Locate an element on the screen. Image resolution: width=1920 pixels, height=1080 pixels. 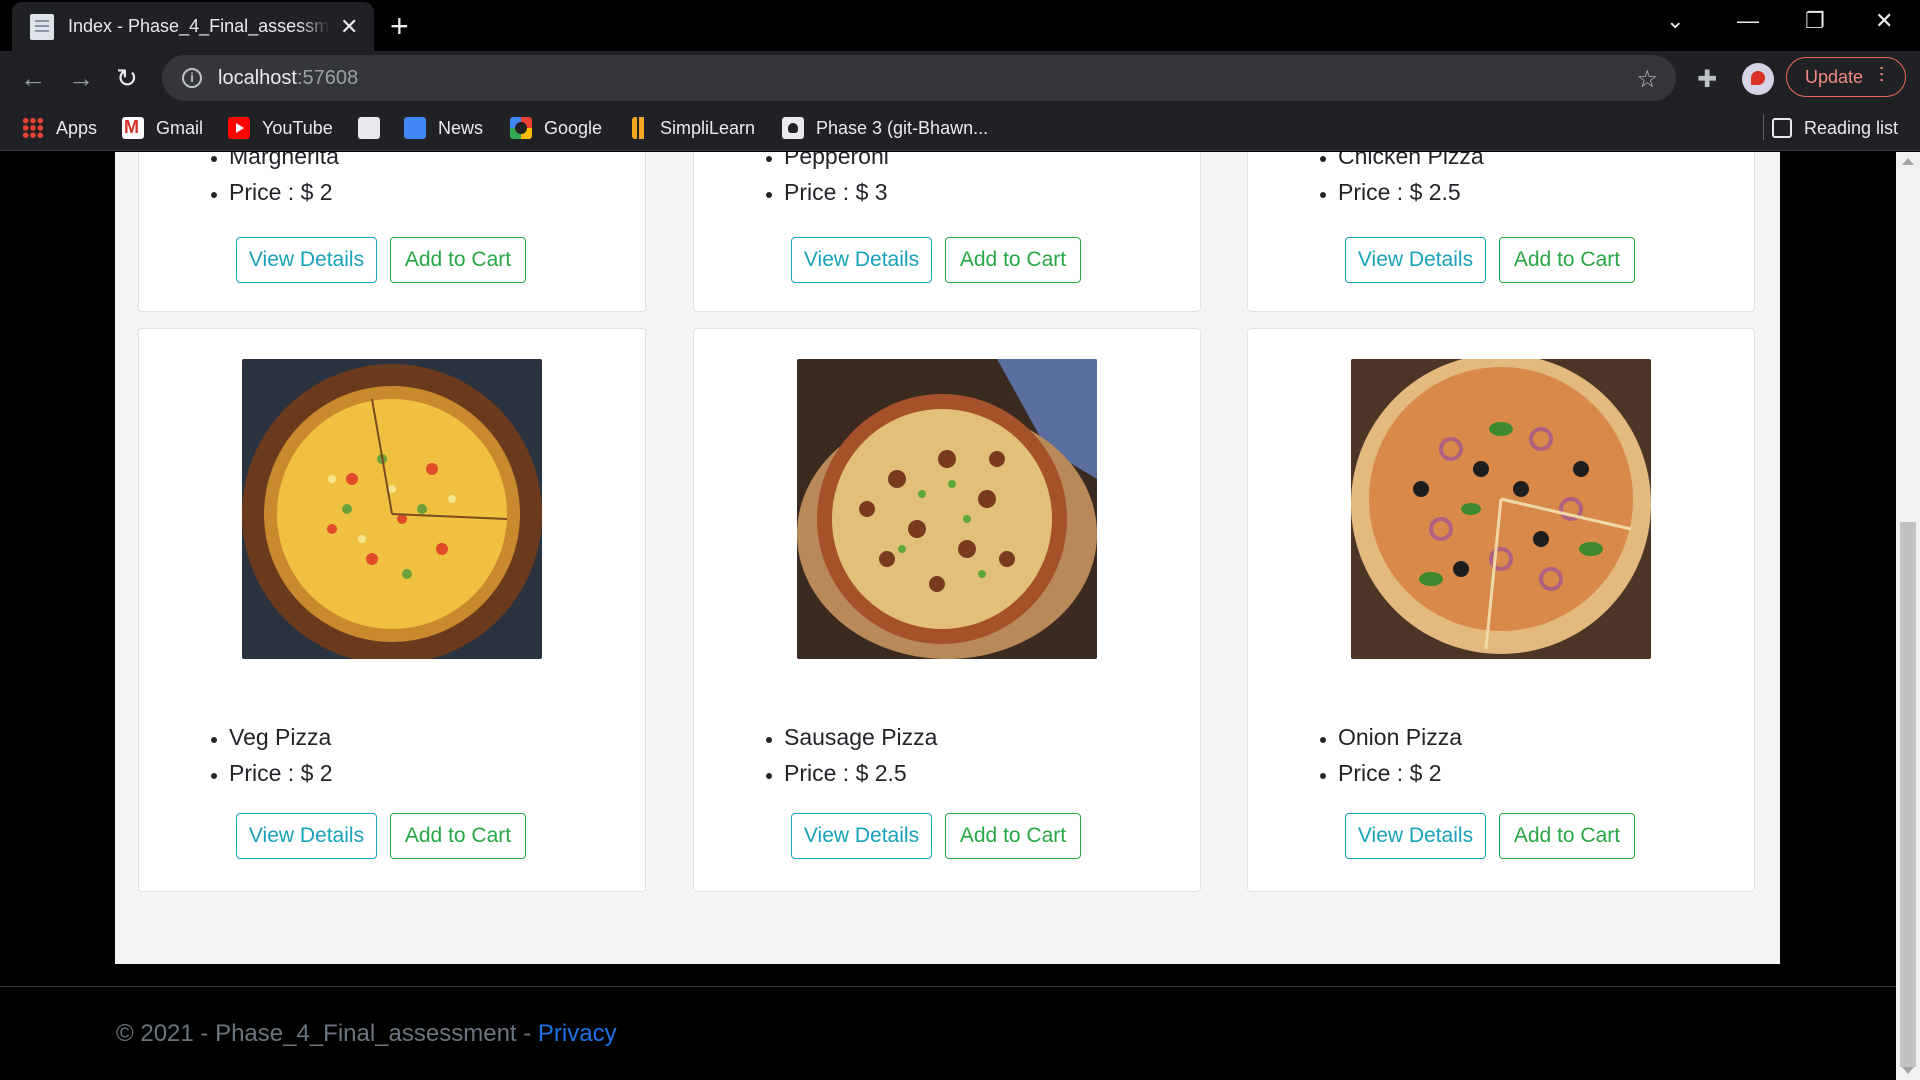
product-name: Chicken Pizza is located at coordinates (1411, 163).